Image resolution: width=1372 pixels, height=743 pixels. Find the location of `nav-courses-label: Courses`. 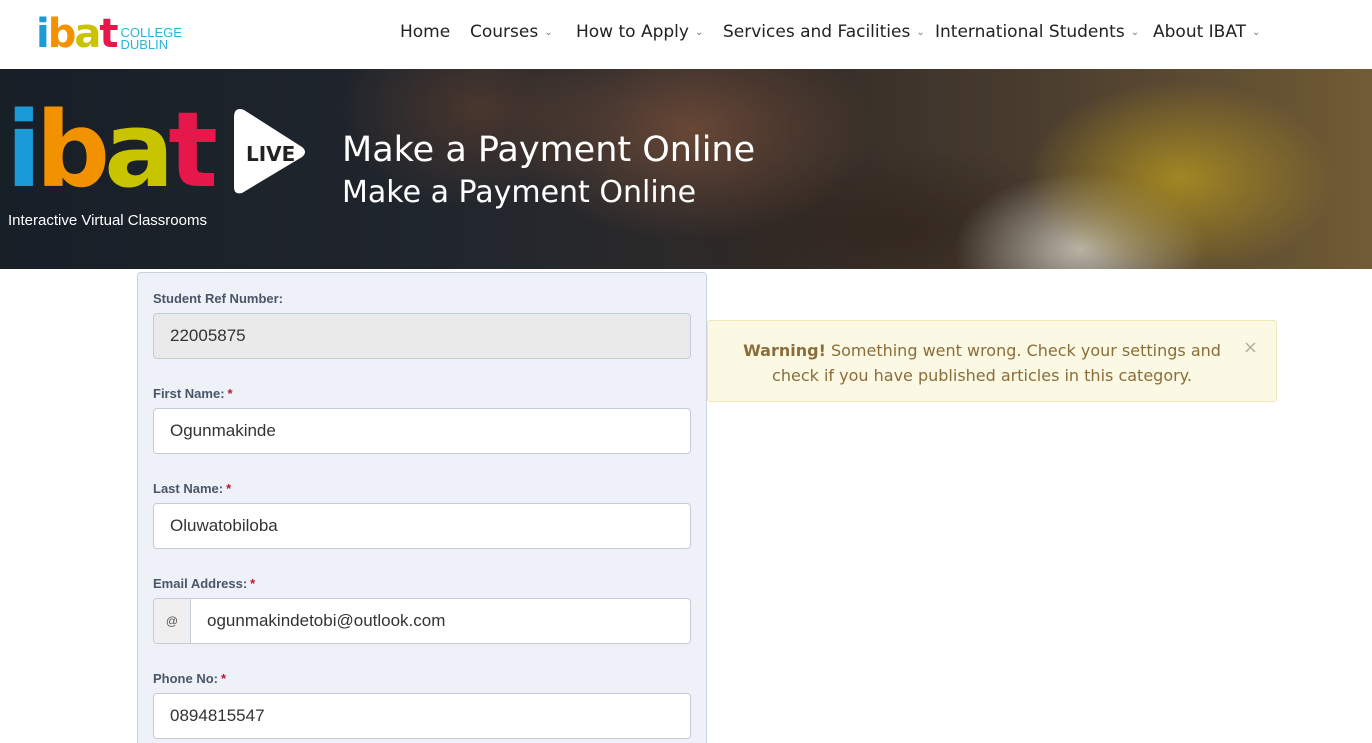

nav-courses-label: Courses is located at coordinates (504, 32).